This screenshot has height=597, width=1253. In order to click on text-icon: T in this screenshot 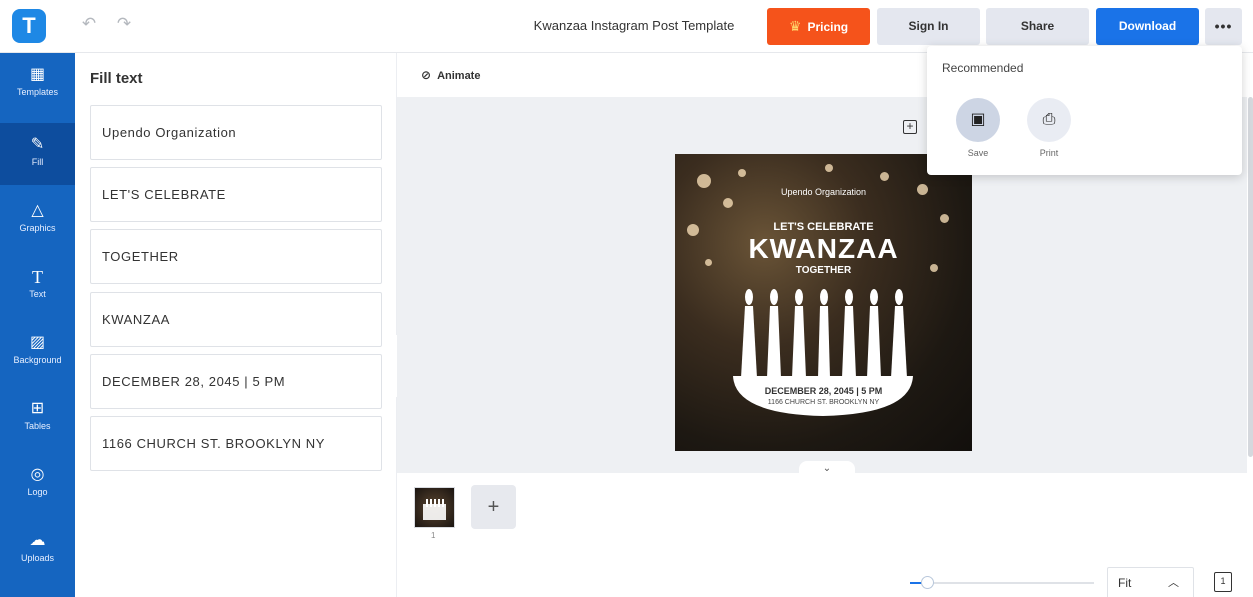, I will do `click(37, 277)`.